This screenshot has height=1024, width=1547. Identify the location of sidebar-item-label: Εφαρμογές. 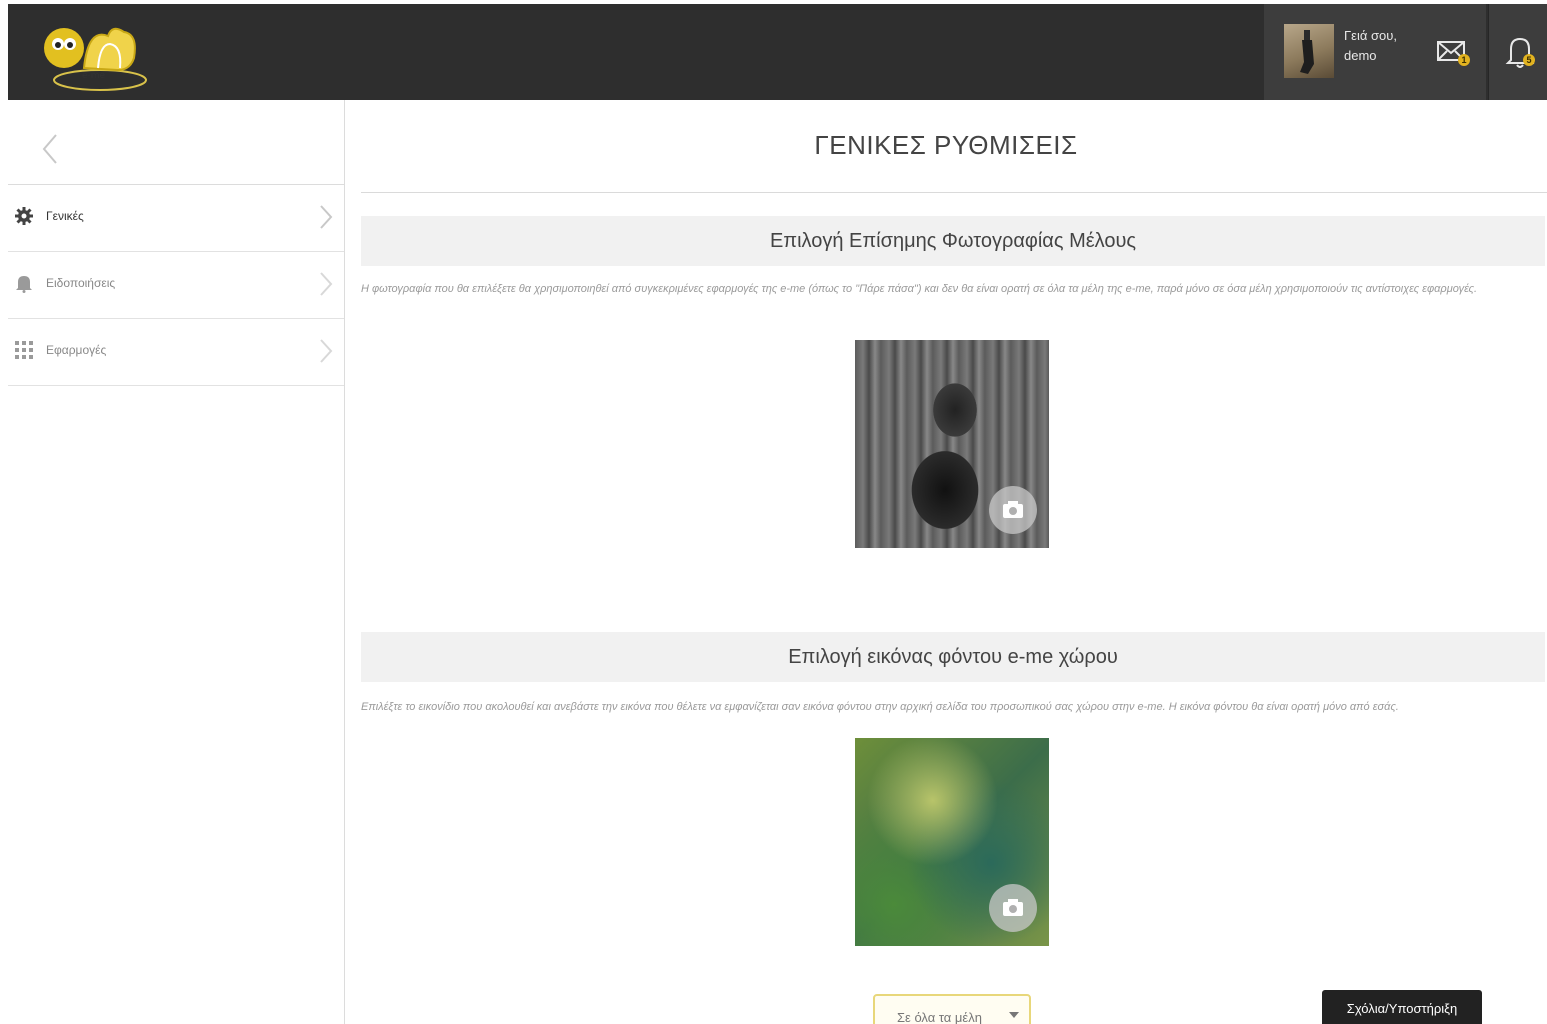
(76, 350).